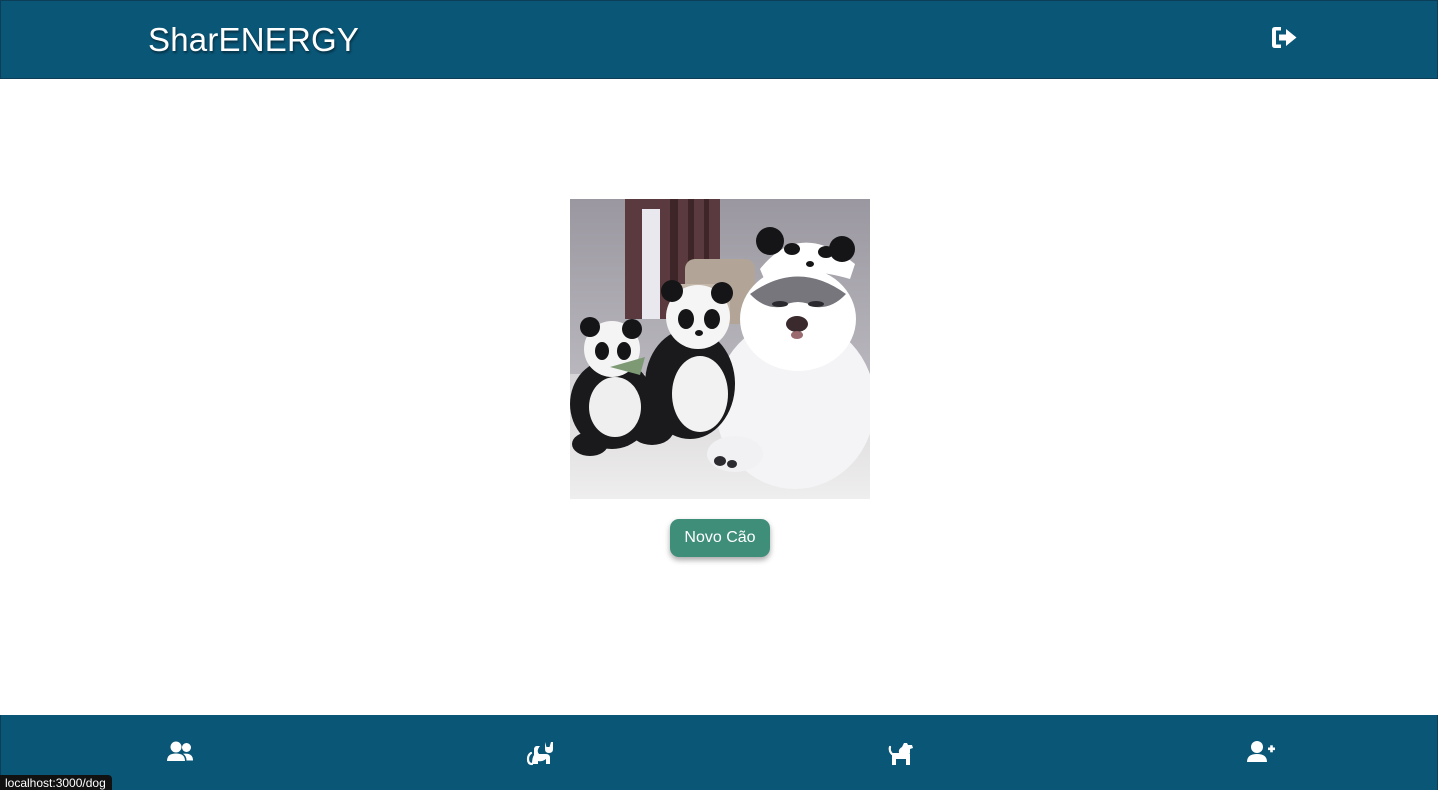 This screenshot has height=792, width=1438. Describe the element at coordinates (719, 39) in the screenshot. I see `top-app-bar: SharENERGY` at that location.